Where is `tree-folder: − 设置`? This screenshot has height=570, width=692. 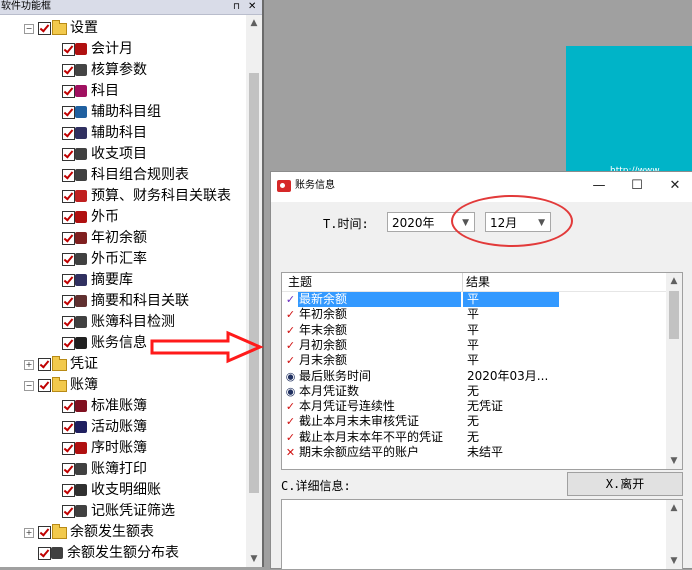
tree-folder: − 设置 is located at coordinates (123, 28).